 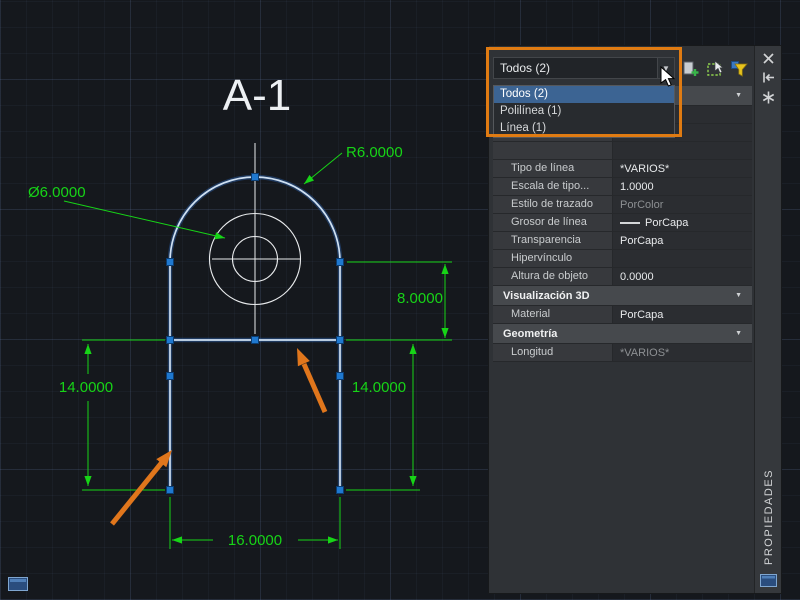 I want to click on palette-title: PROPIEDADES, so click(x=769, y=517).